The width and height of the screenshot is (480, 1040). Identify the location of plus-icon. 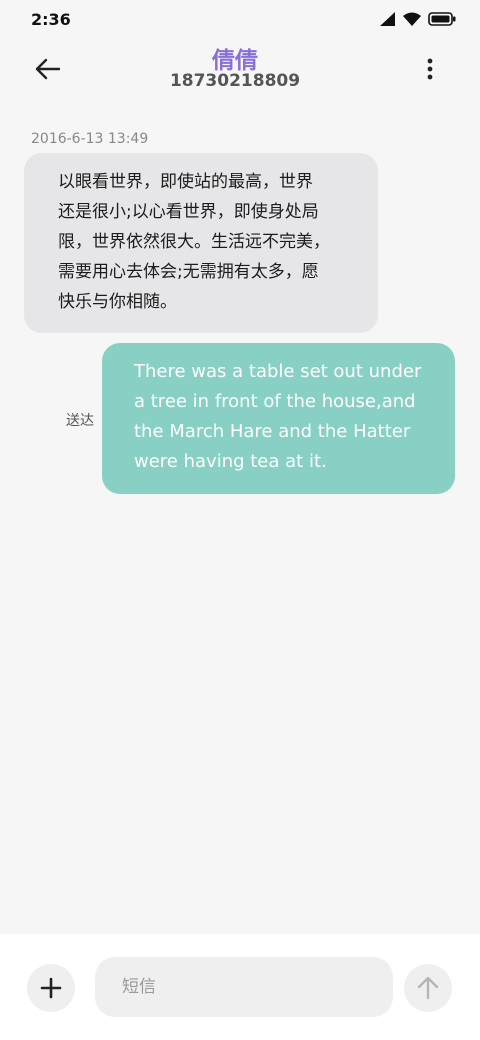
(51, 988).